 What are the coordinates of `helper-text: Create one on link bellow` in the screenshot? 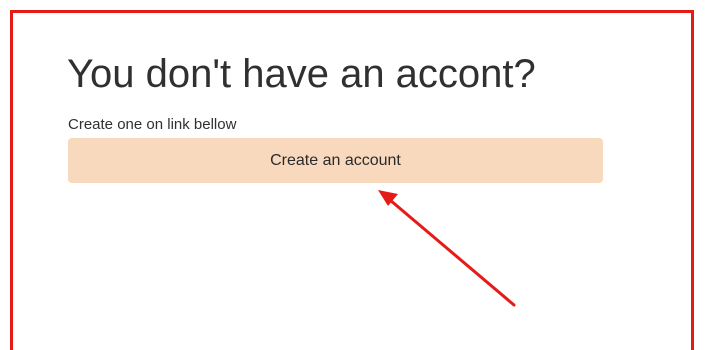 It's located at (152, 124).